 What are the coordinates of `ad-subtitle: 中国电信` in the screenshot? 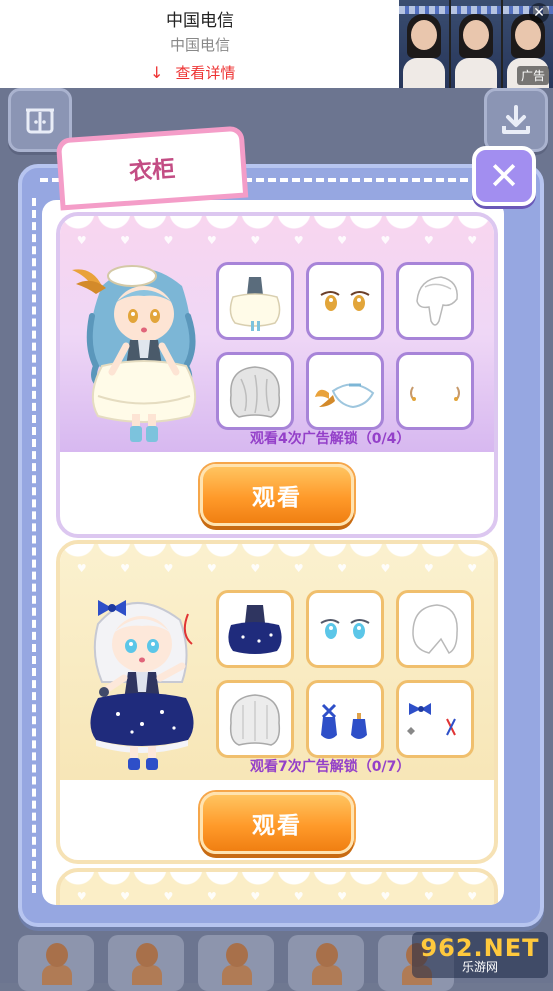 It's located at (199, 45).